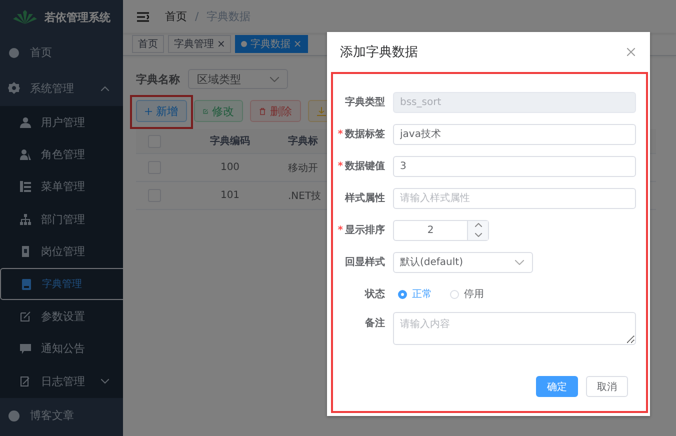 The width and height of the screenshot is (676, 436). Describe the element at coordinates (238, 79) in the screenshot. I see `dictionary-select: 区域类型` at that location.